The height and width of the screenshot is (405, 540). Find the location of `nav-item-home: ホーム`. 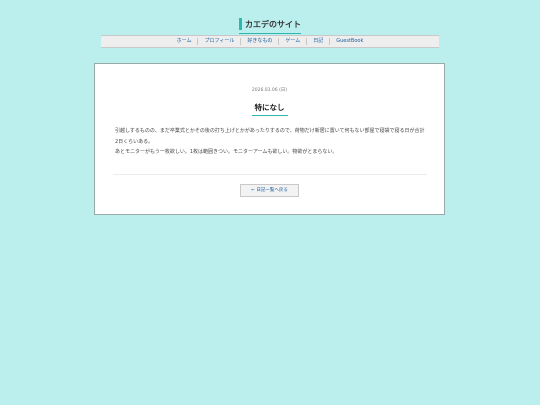

nav-item-home: ホーム is located at coordinates (184, 41).